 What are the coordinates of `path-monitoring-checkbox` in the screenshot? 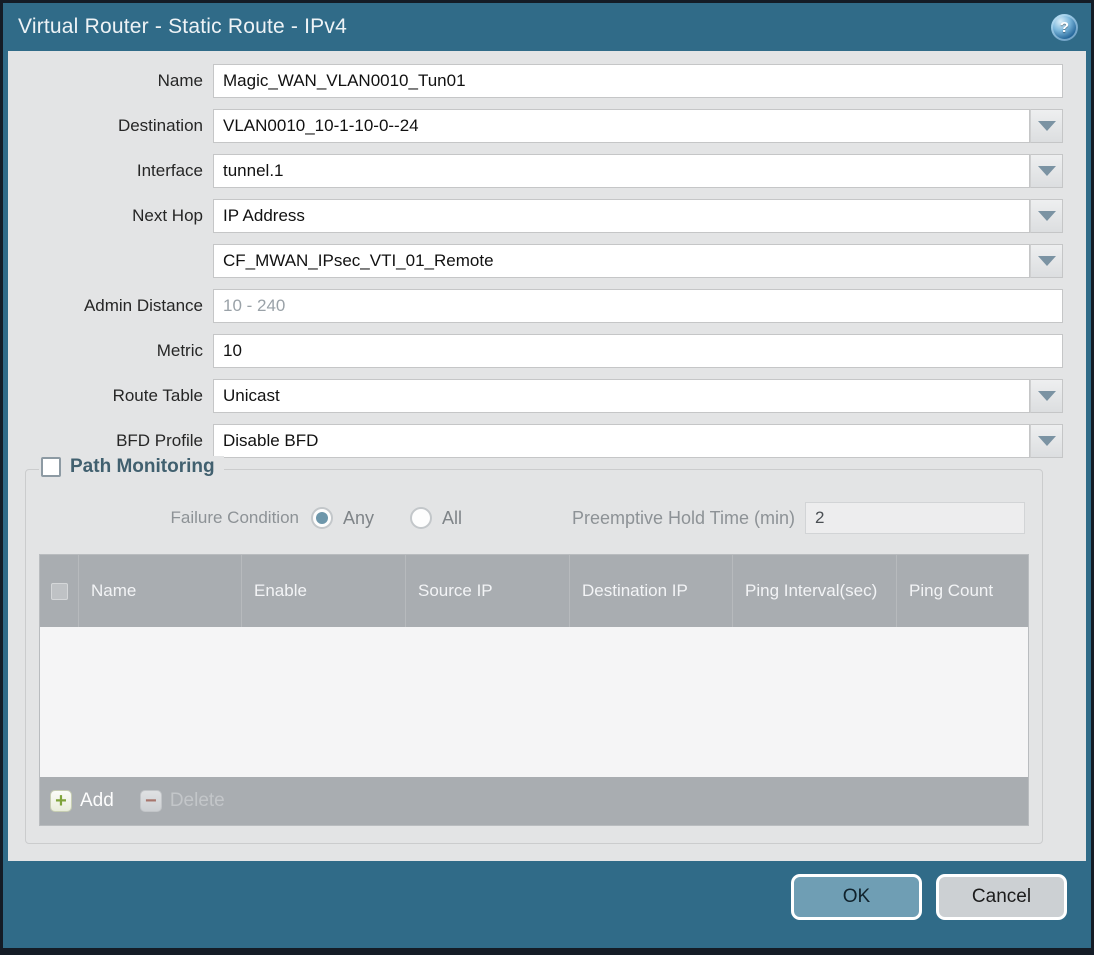 It's located at (51, 467).